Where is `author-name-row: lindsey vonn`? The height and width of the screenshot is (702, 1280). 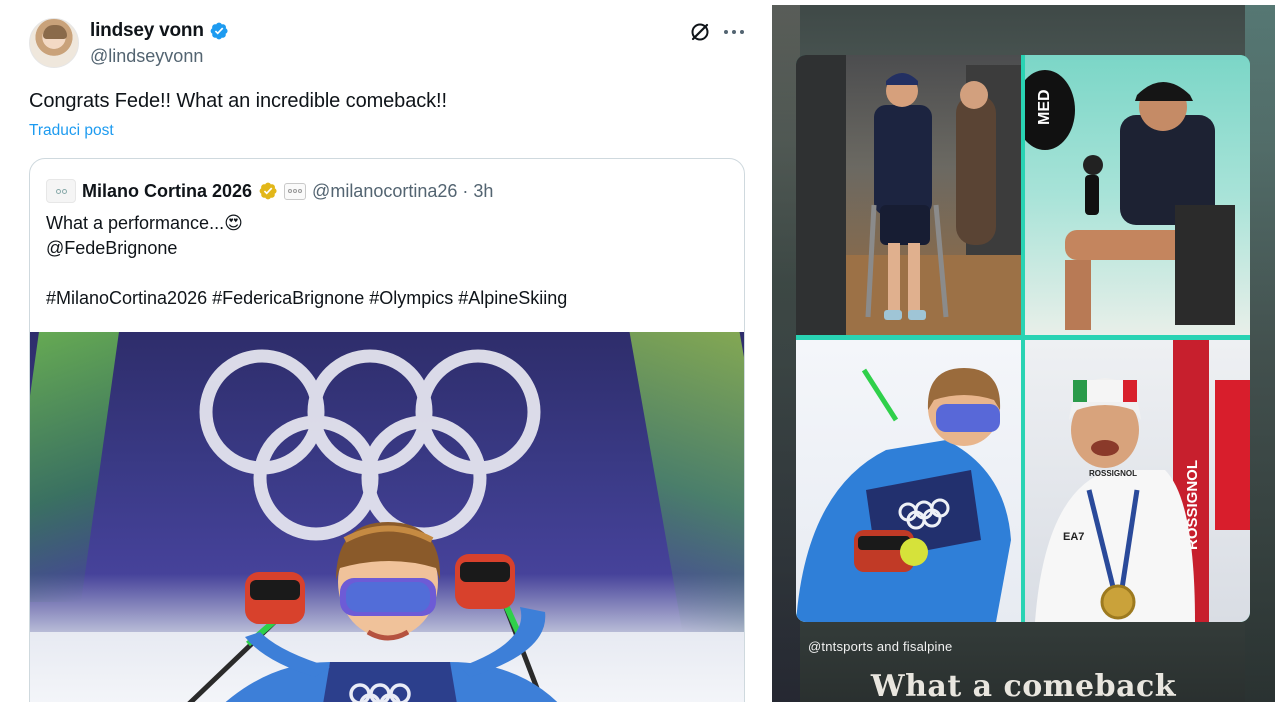
author-name-row: lindsey vonn is located at coordinates (159, 31).